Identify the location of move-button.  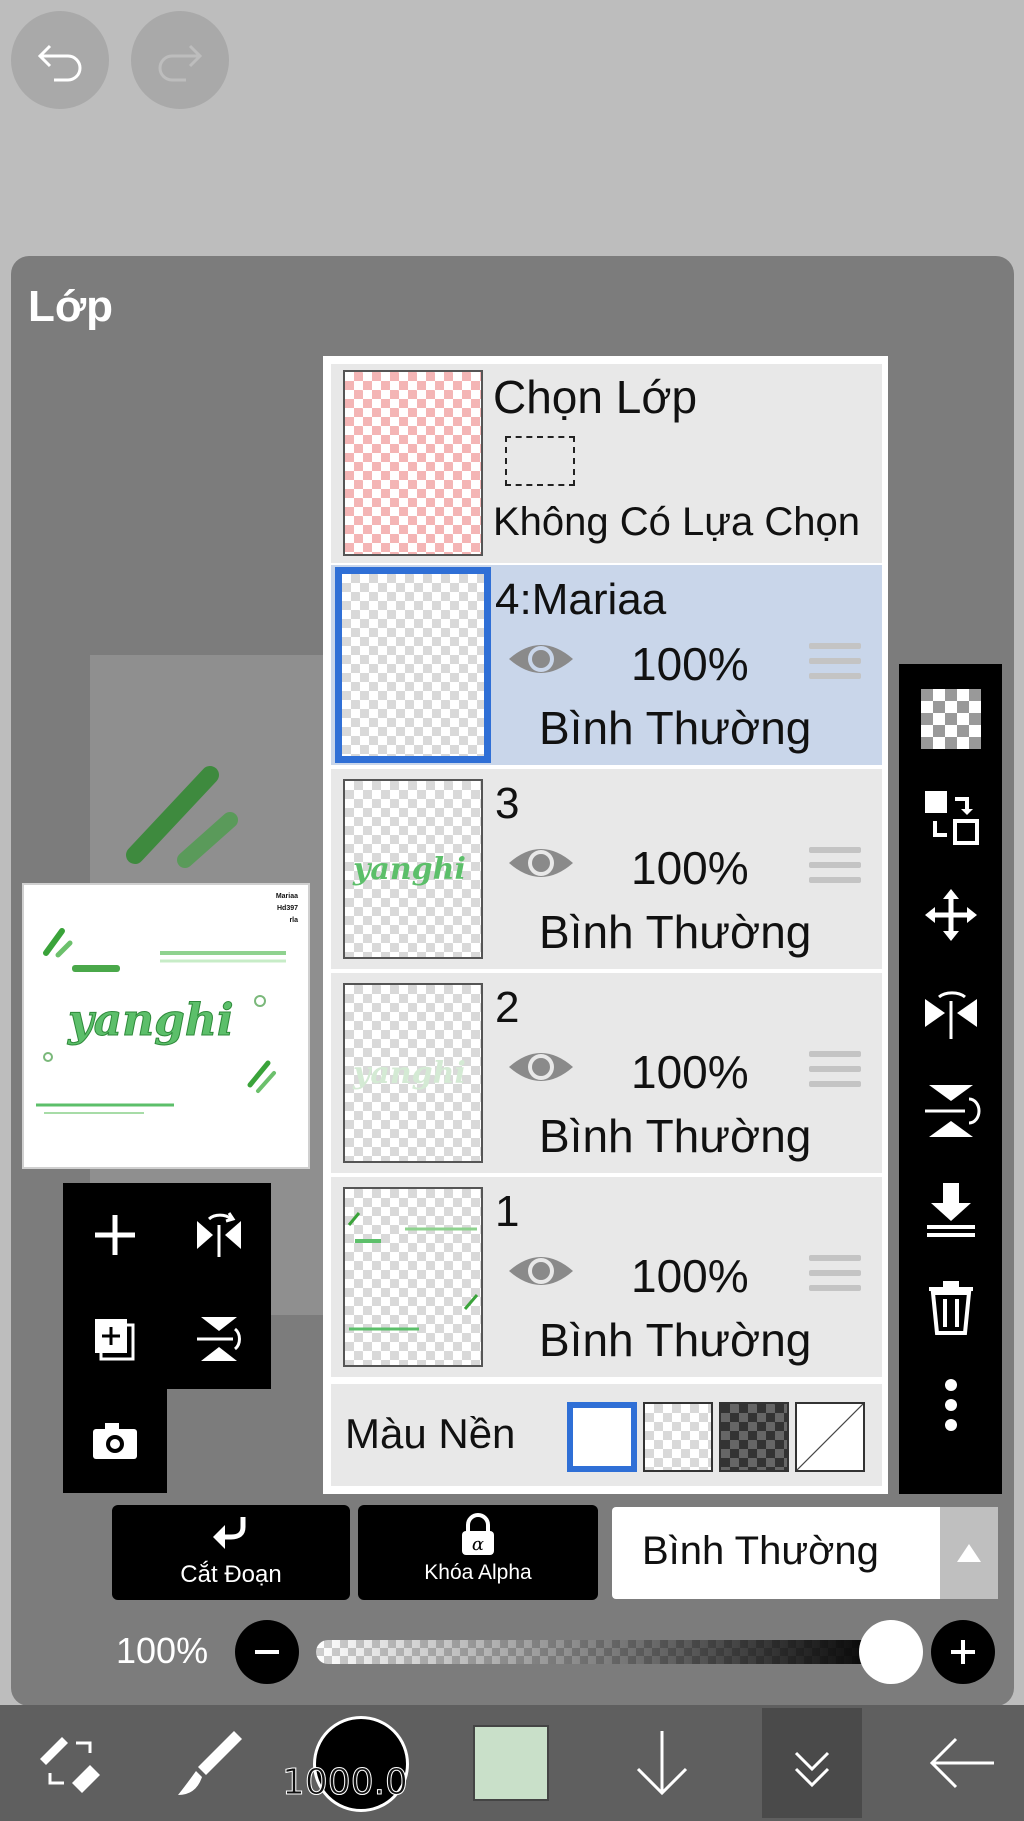
(950, 915).